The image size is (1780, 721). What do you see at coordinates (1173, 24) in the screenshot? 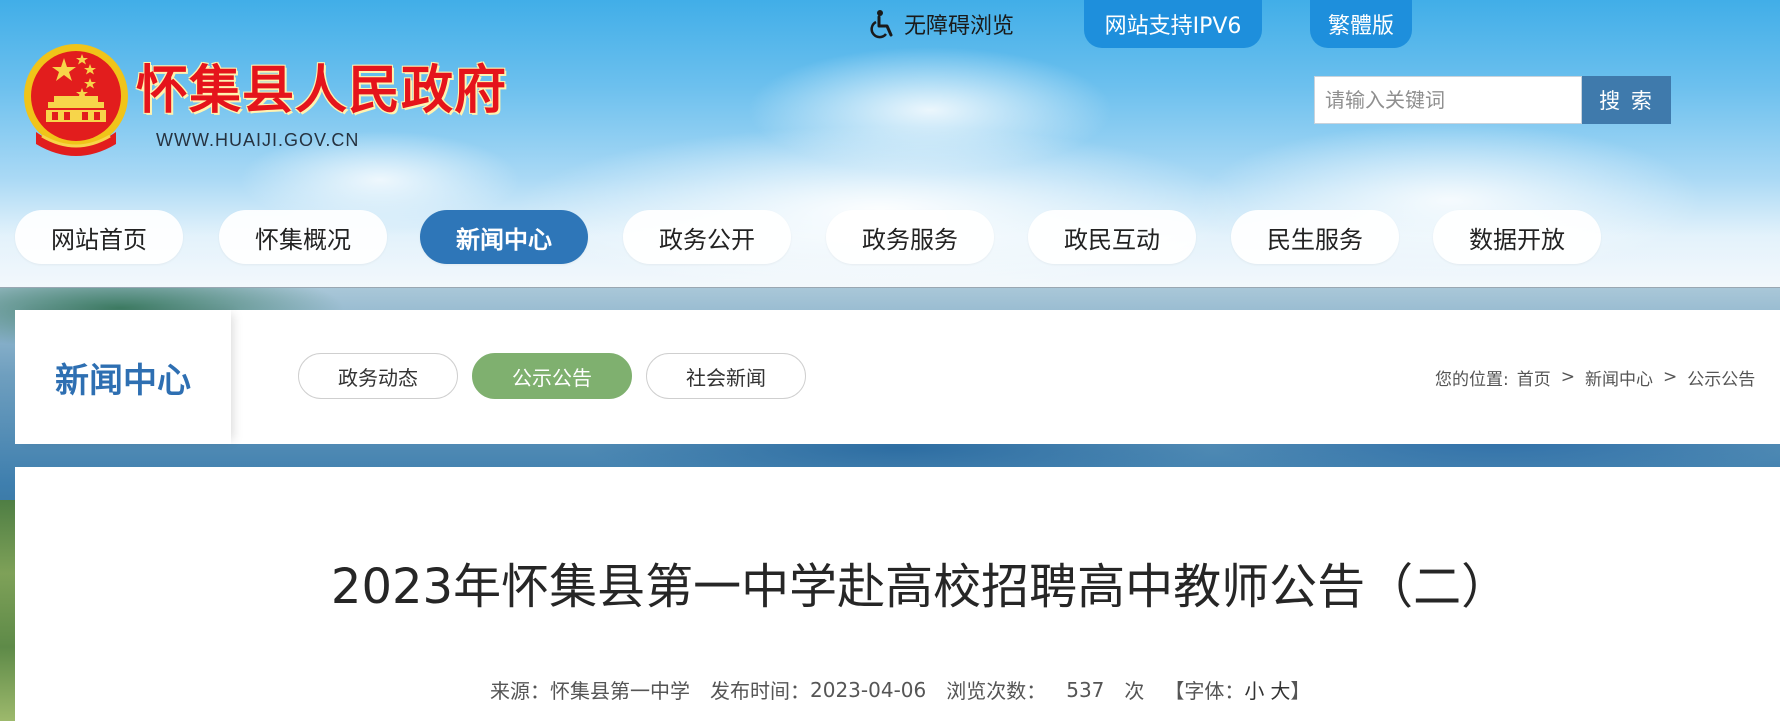
I see `ipv6-link: 网站支持IPV6` at bounding box center [1173, 24].